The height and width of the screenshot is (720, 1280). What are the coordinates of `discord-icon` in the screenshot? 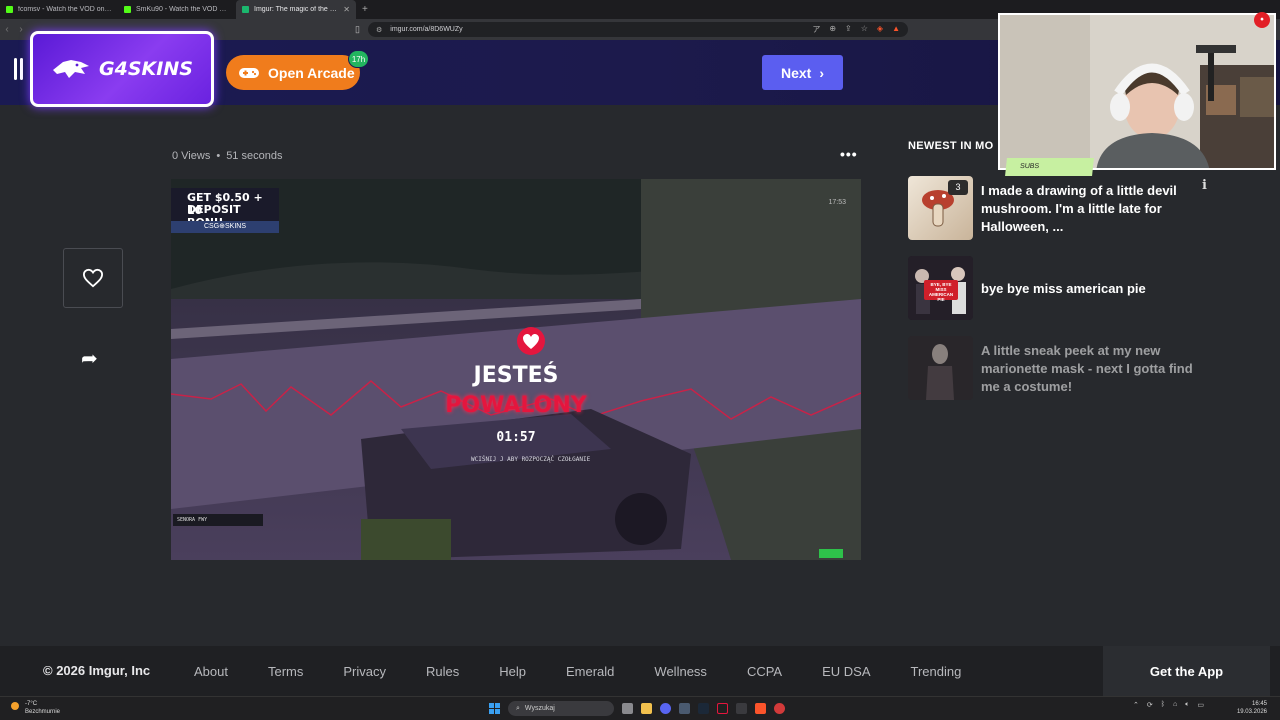 It's located at (665, 708).